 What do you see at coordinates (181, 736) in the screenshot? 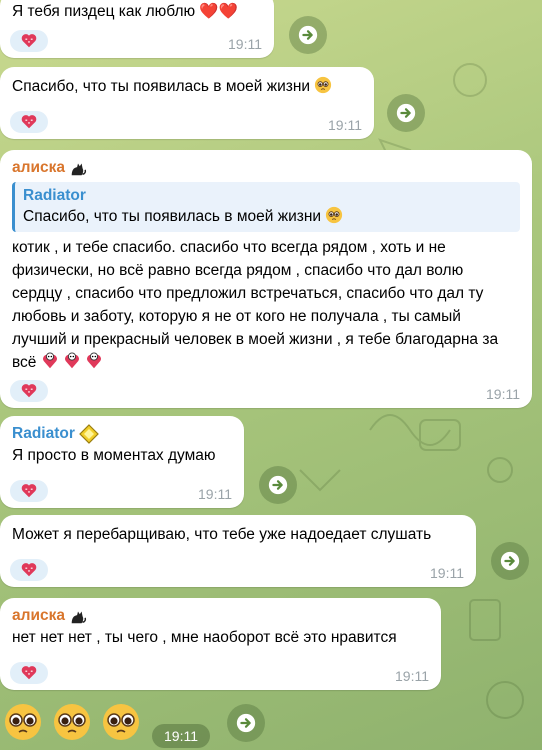
I see `sticker-time-badge: 19:11` at bounding box center [181, 736].